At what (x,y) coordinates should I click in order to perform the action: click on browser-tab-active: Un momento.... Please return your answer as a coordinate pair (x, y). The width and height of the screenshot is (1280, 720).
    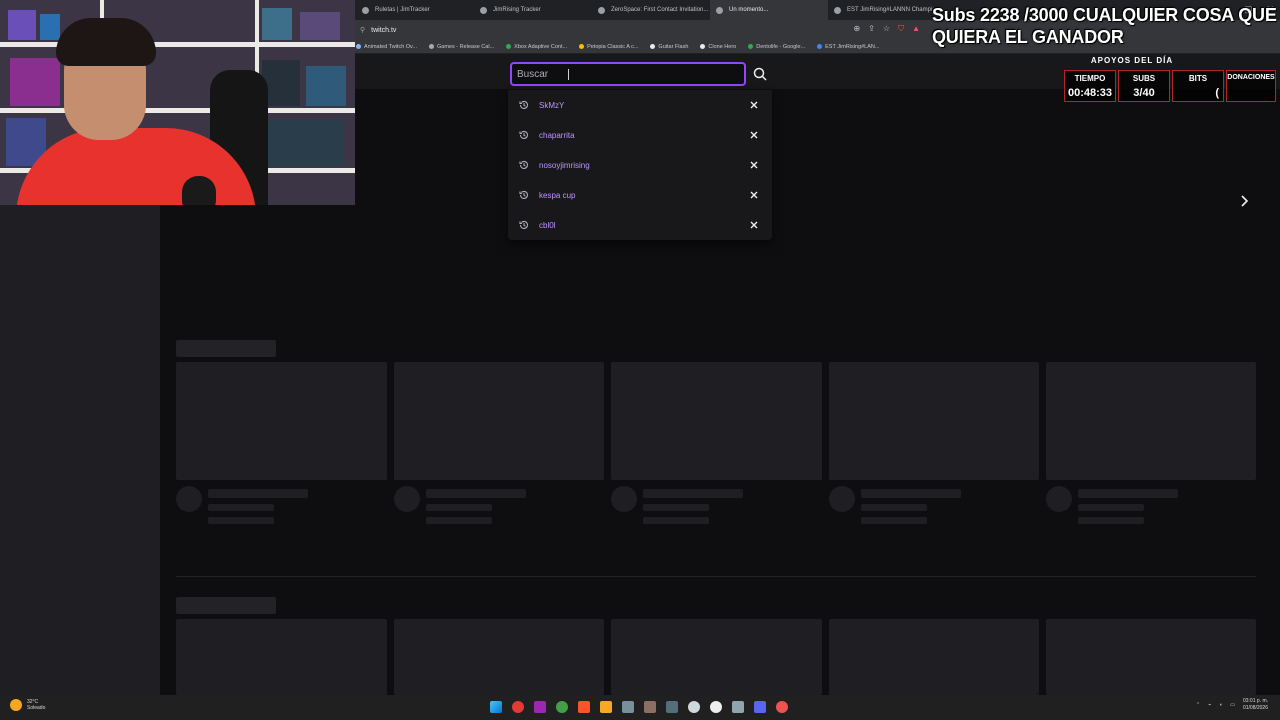
    Looking at the image, I should click on (769, 10).